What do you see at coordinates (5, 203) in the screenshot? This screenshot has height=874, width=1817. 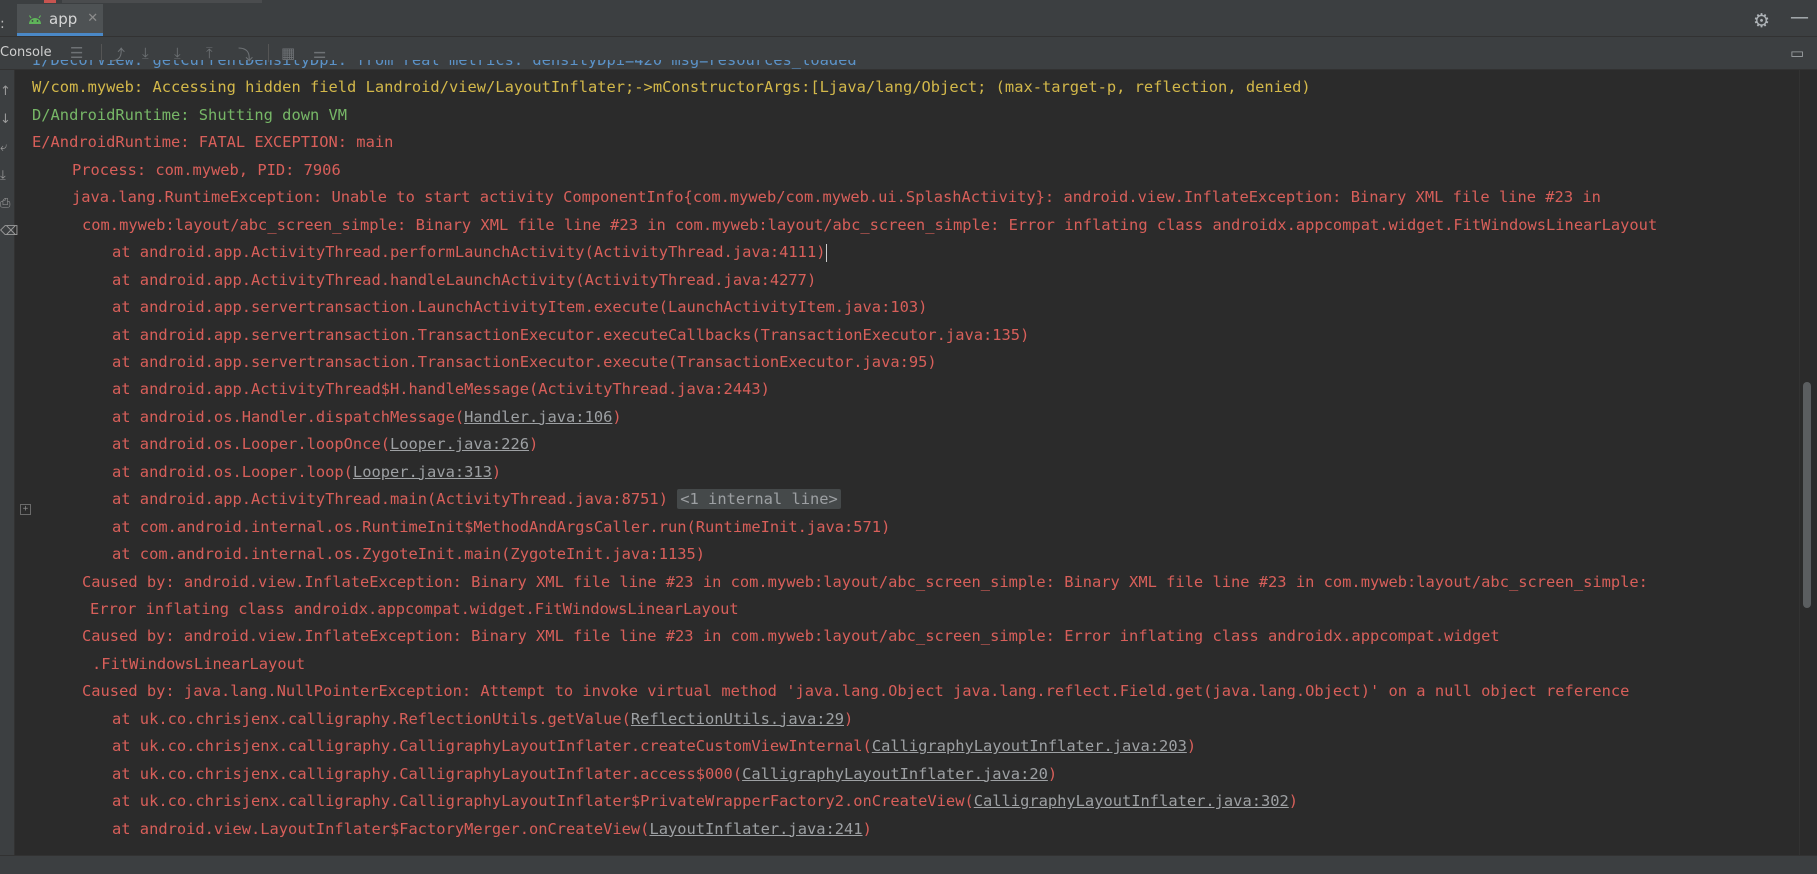 I see `print-icon: ⎙` at bounding box center [5, 203].